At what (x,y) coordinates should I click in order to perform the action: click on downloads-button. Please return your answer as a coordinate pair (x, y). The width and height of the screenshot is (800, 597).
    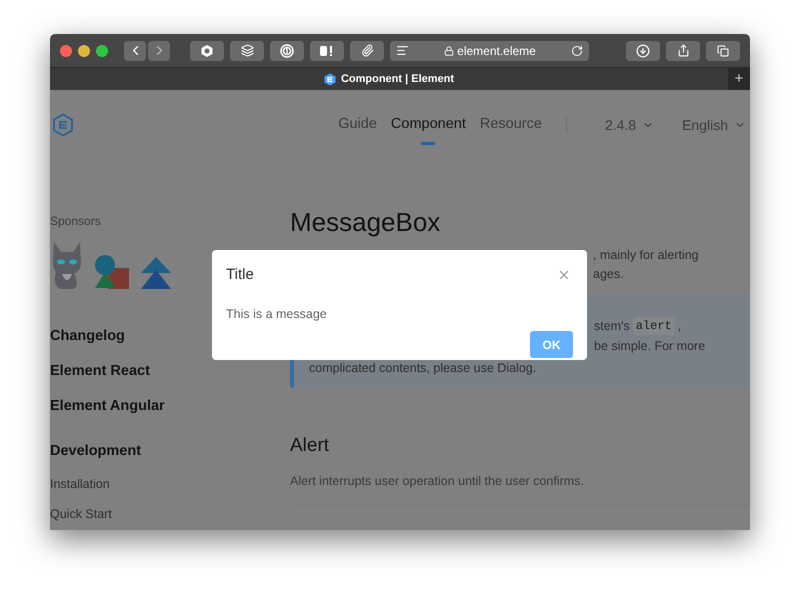
    Looking at the image, I should click on (643, 50).